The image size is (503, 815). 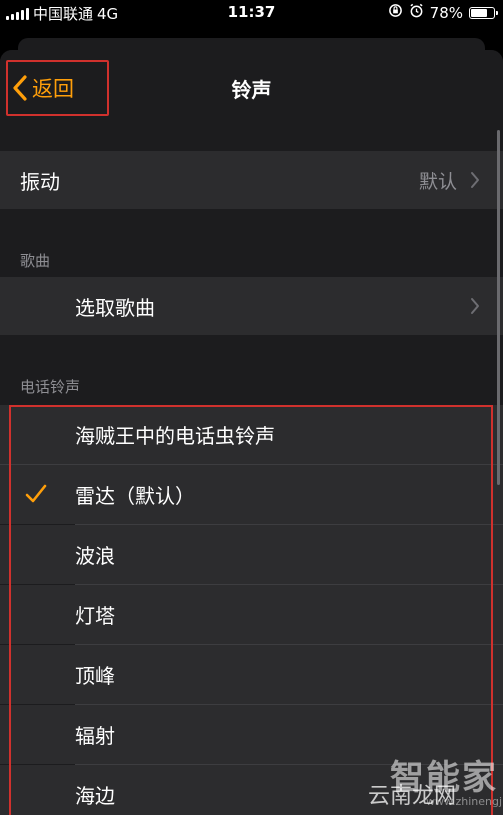 I want to click on battery-percent: 78%, so click(x=446, y=12).